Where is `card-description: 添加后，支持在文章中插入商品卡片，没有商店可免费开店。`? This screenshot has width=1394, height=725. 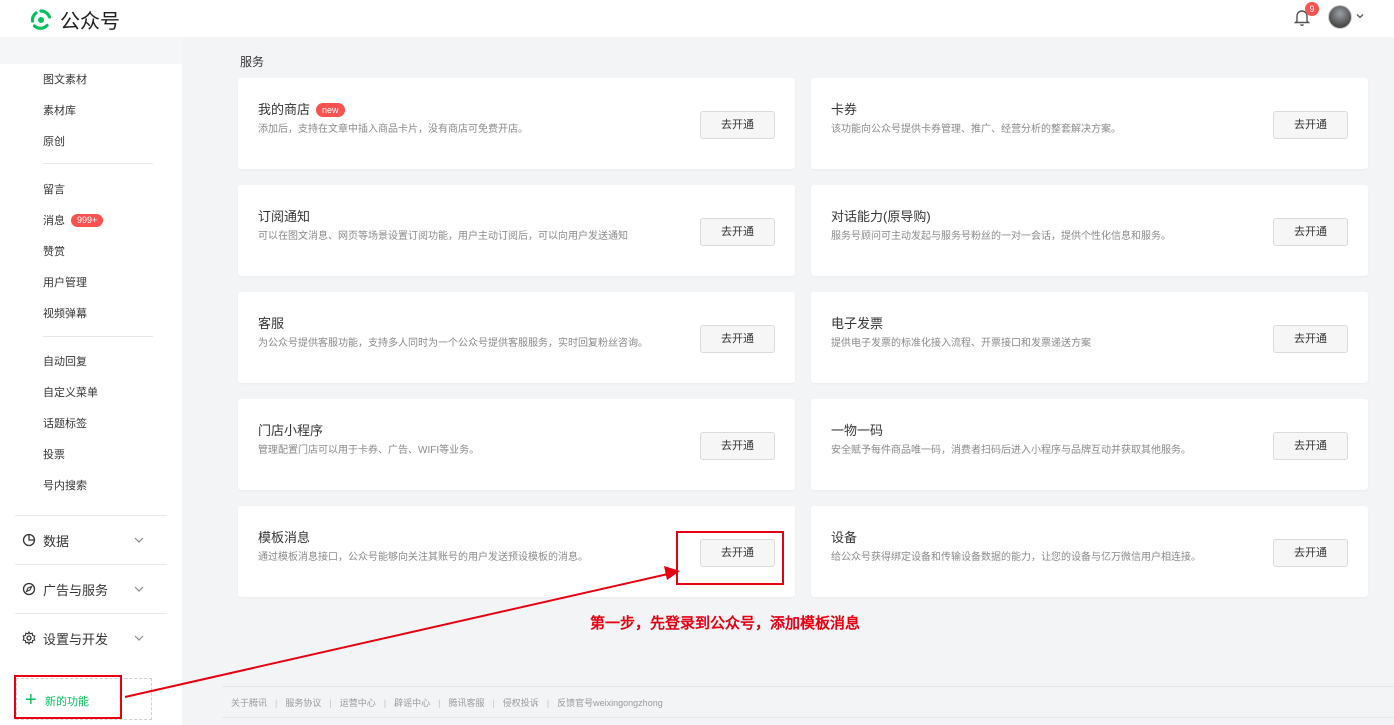 card-description: 添加后，支持在文章中插入商品卡片，没有商店可免费开店。 is located at coordinates (393, 129).